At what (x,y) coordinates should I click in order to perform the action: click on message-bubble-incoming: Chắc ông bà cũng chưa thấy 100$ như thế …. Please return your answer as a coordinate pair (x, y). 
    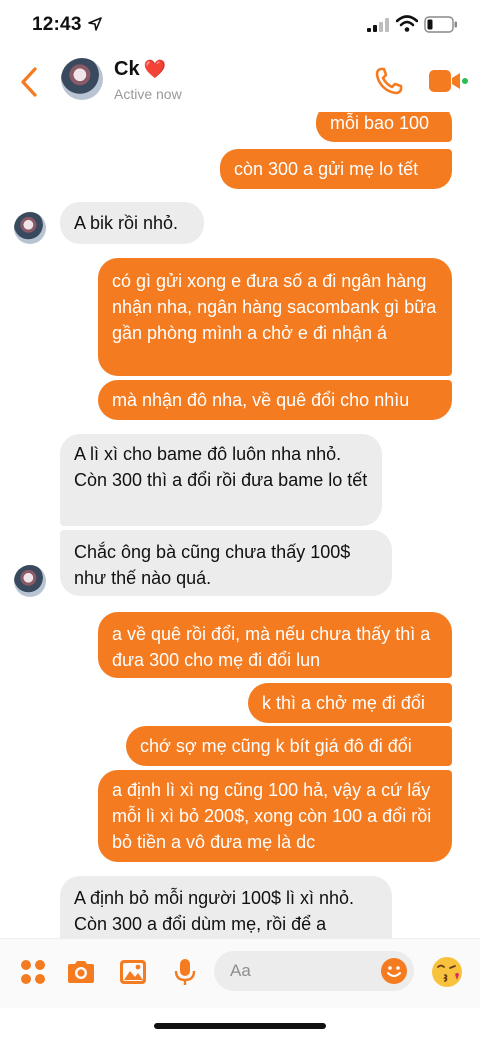
    Looking at the image, I should click on (226, 563).